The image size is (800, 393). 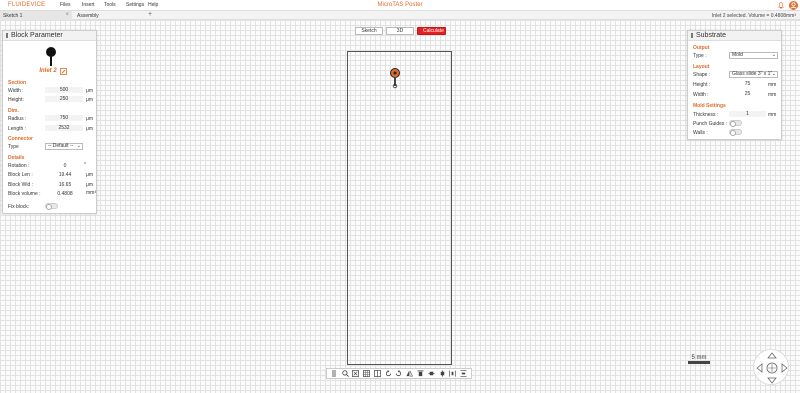 I want to click on user-avatar-icon, so click(x=793, y=5).